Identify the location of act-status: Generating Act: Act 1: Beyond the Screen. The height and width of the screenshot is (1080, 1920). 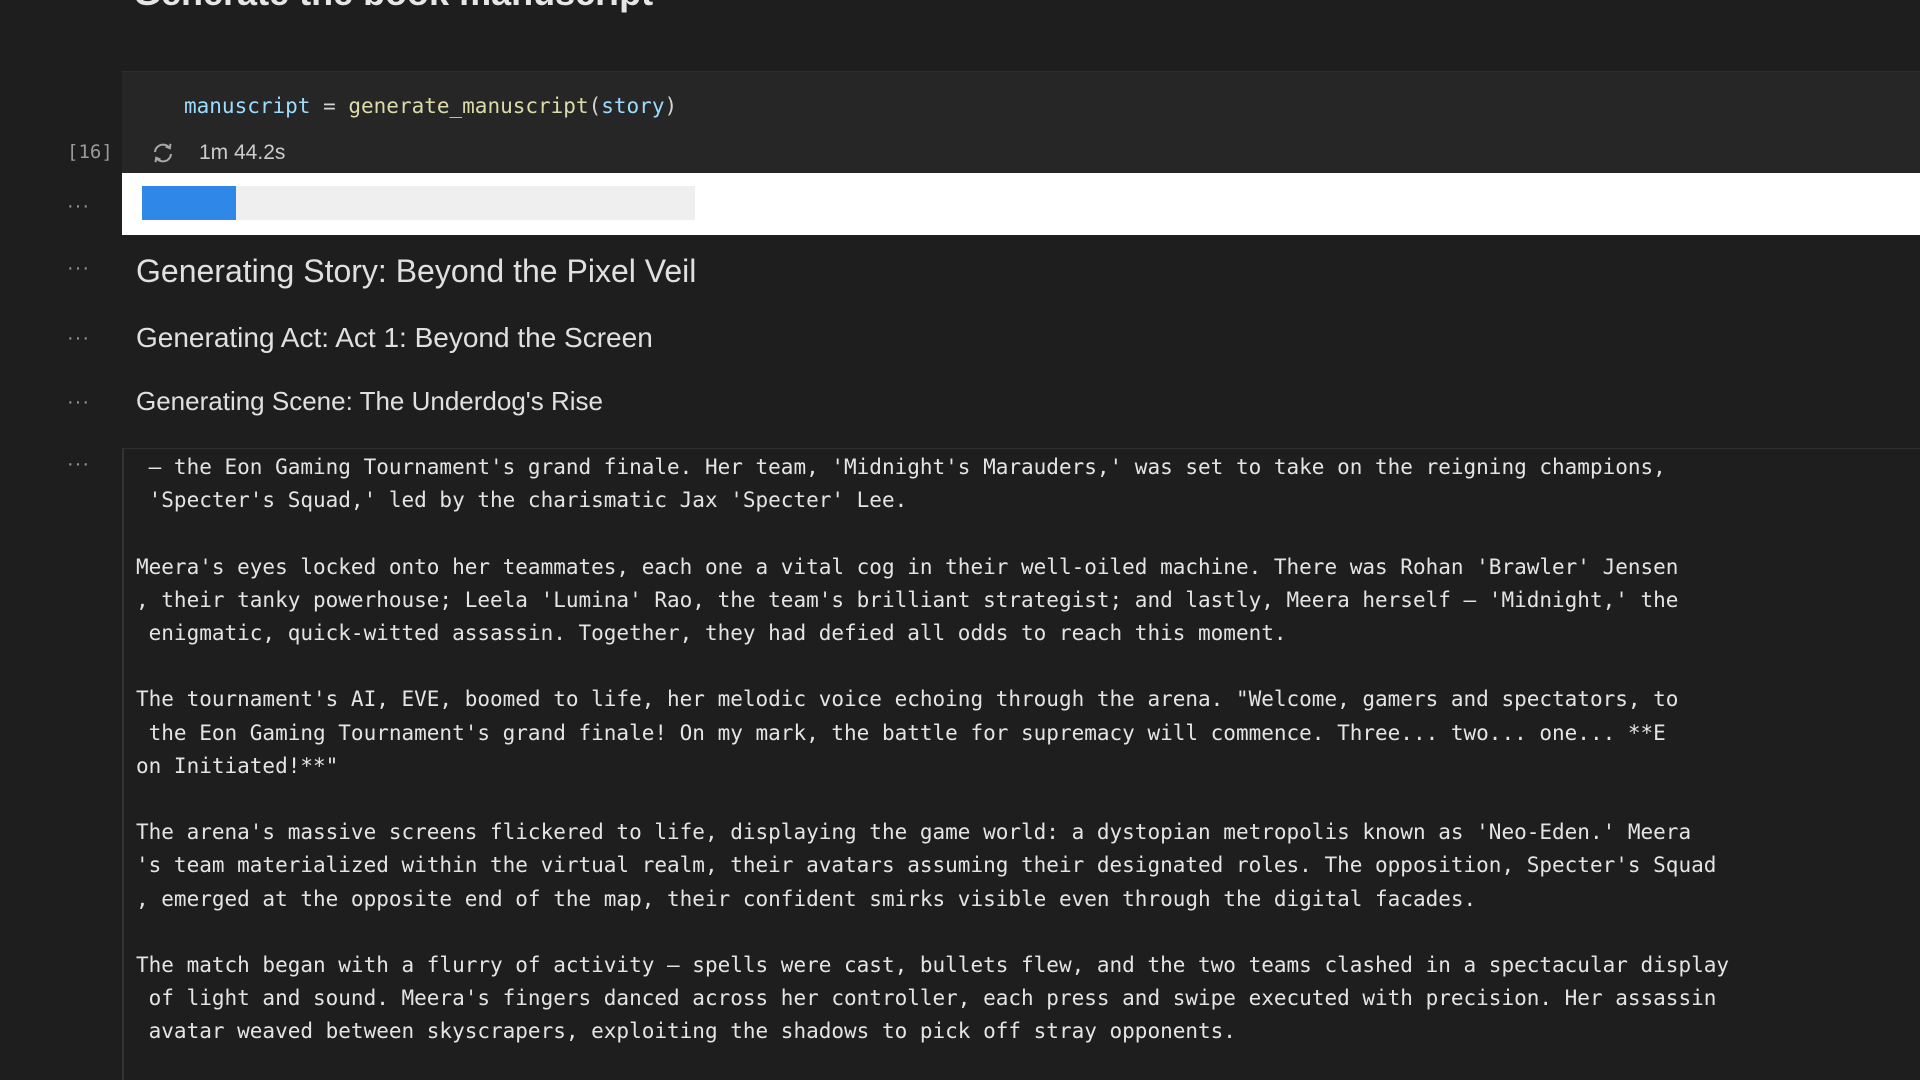
(394, 337).